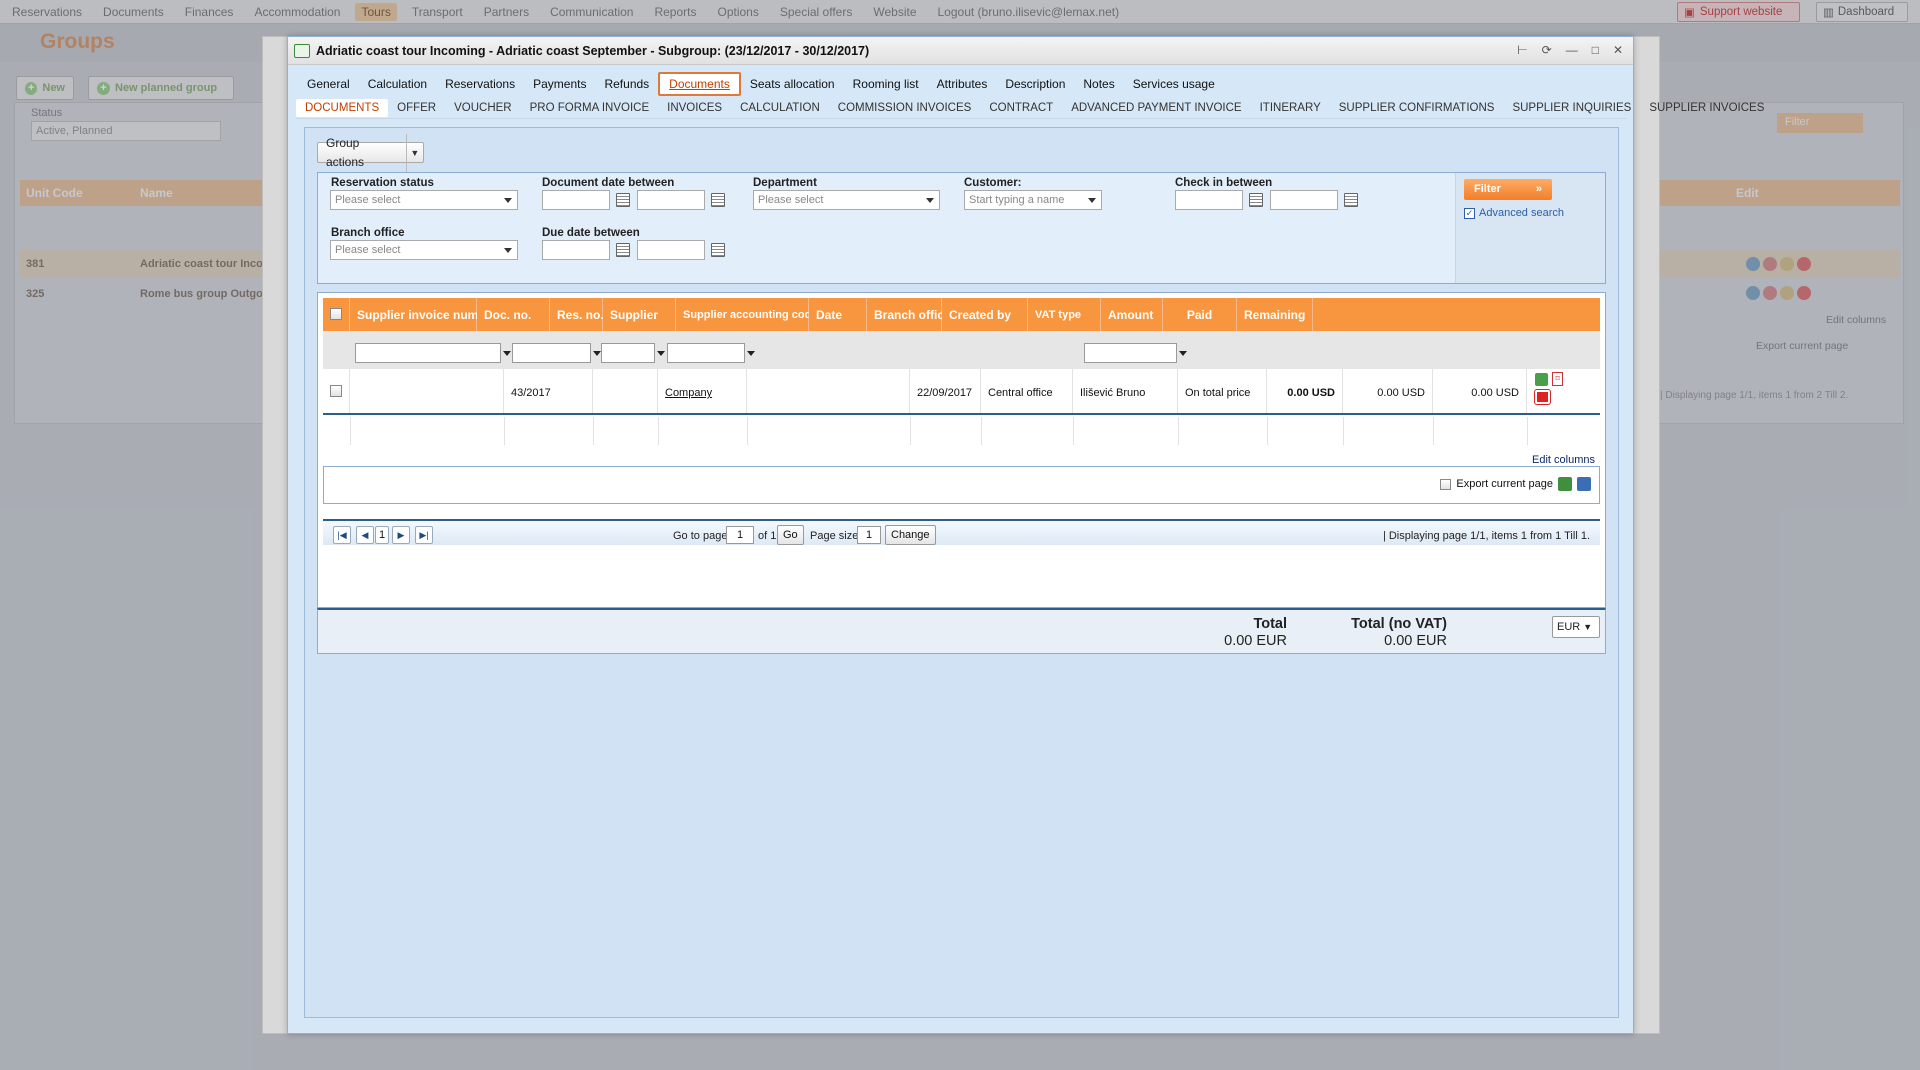 This screenshot has height=1070, width=1920. I want to click on tab-notes: Notes, so click(1098, 84).